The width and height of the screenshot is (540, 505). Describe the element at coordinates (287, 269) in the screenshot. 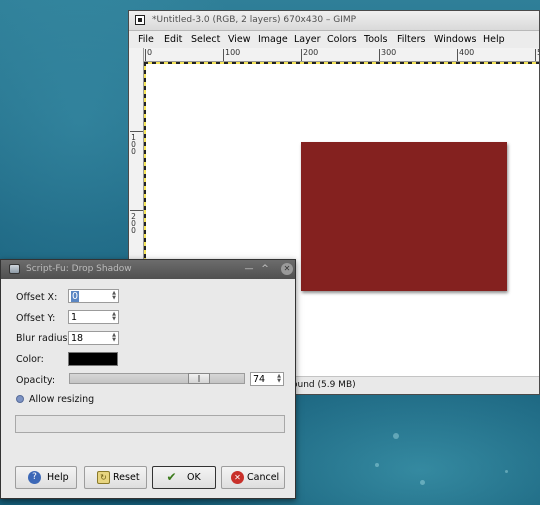

I see `close-icon: ✕` at that location.